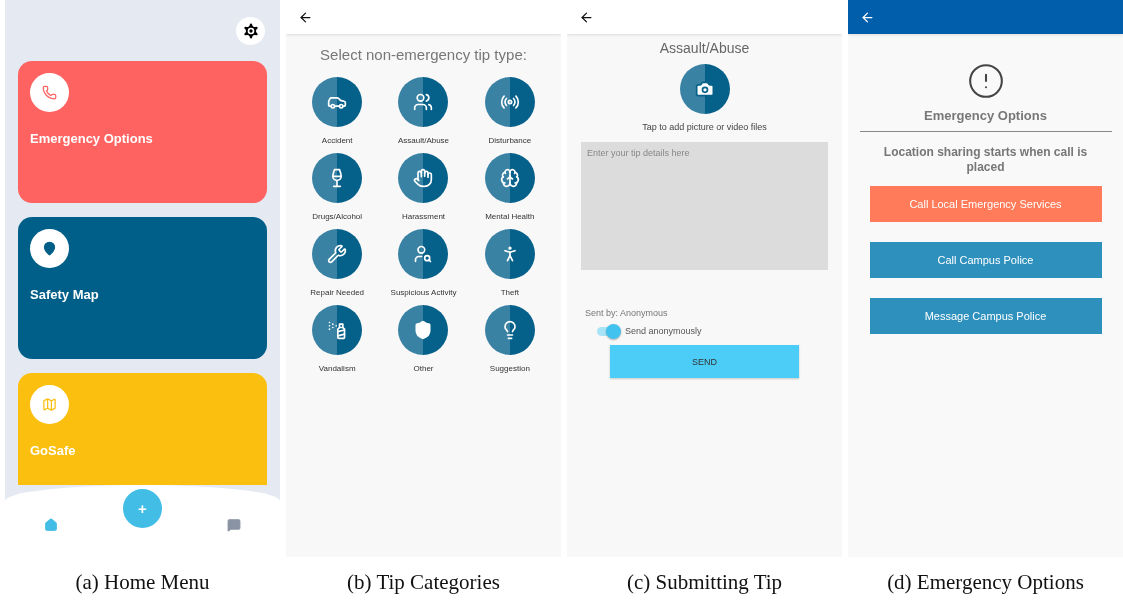  I want to click on call-button: Call Campus Police, so click(985, 260).